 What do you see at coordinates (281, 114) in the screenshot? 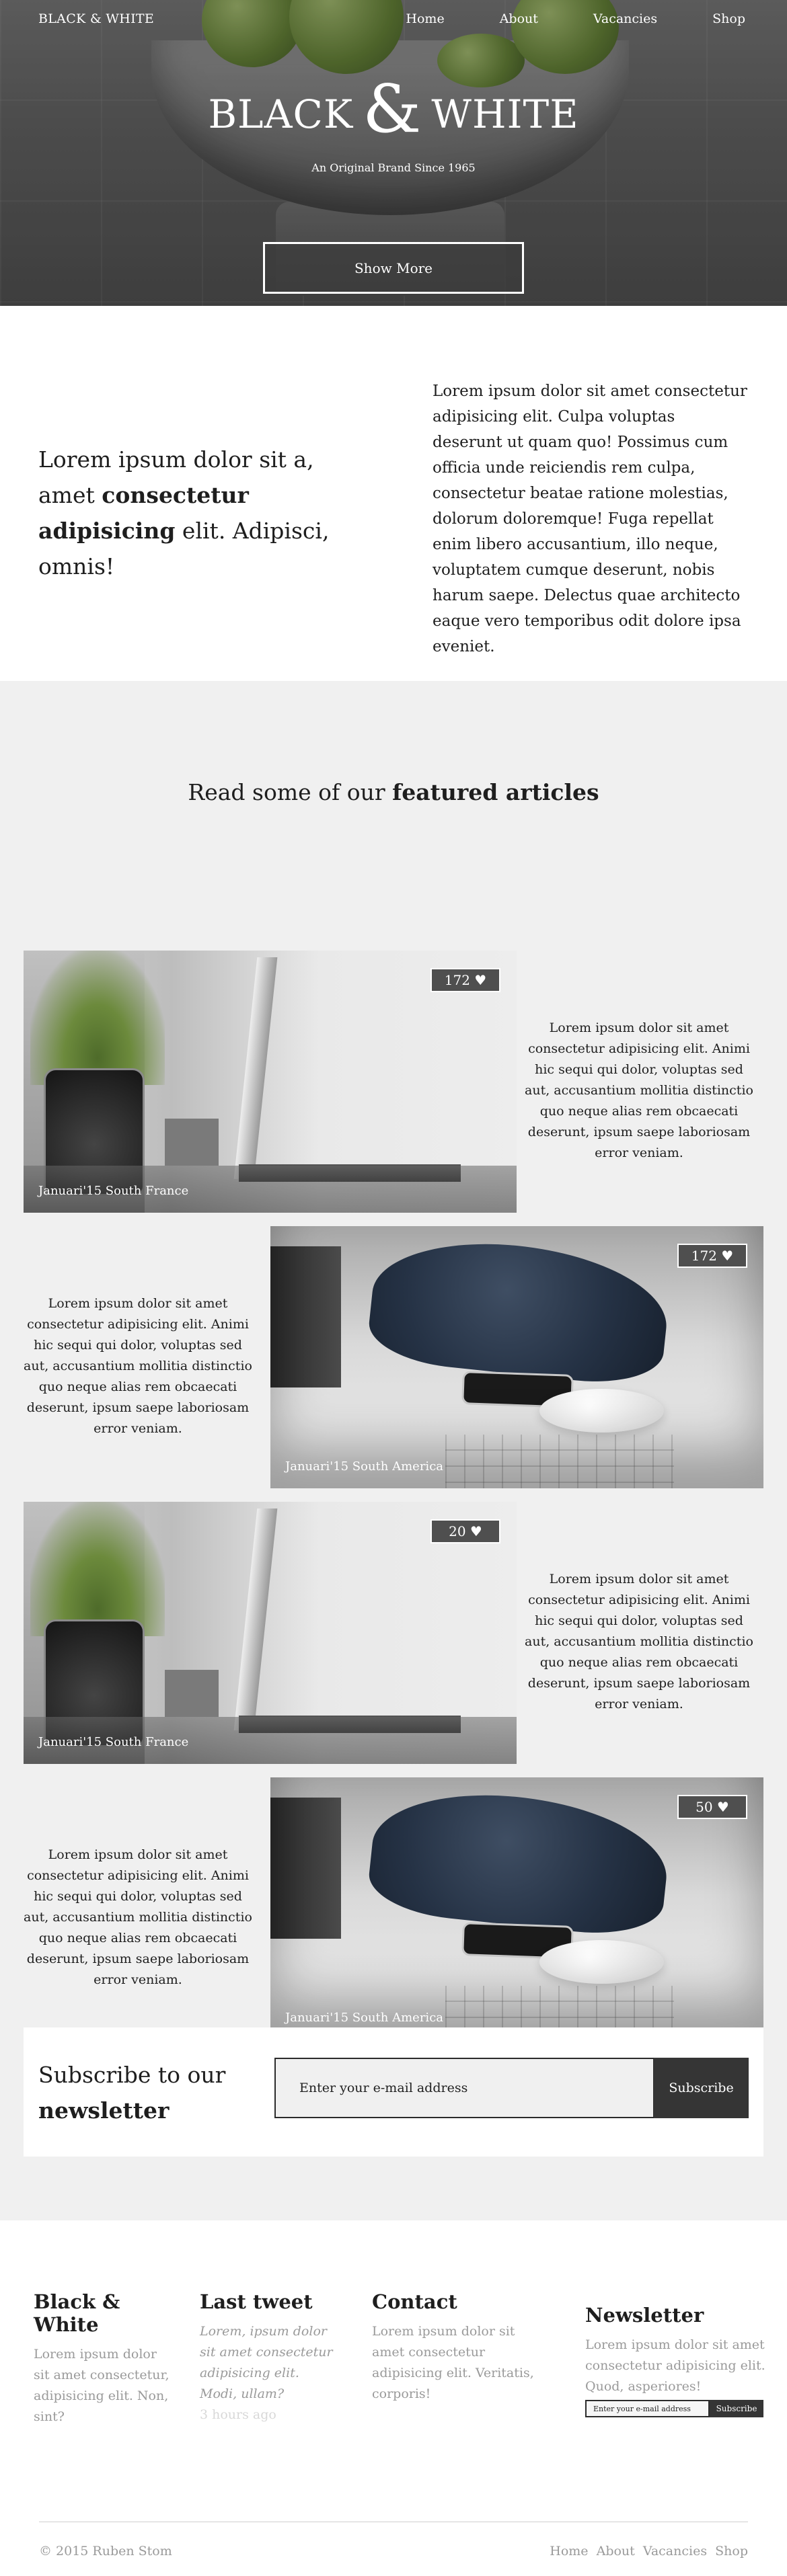
I see `hero-title-left: BLACK` at bounding box center [281, 114].